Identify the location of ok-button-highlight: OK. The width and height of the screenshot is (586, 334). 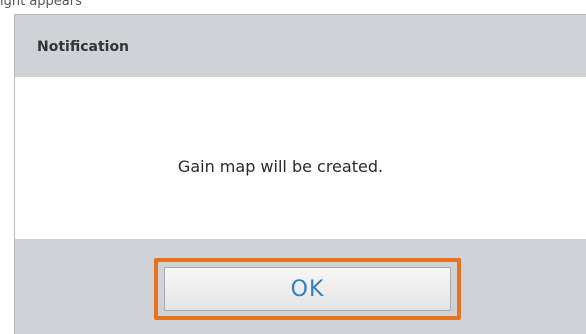
(307, 289).